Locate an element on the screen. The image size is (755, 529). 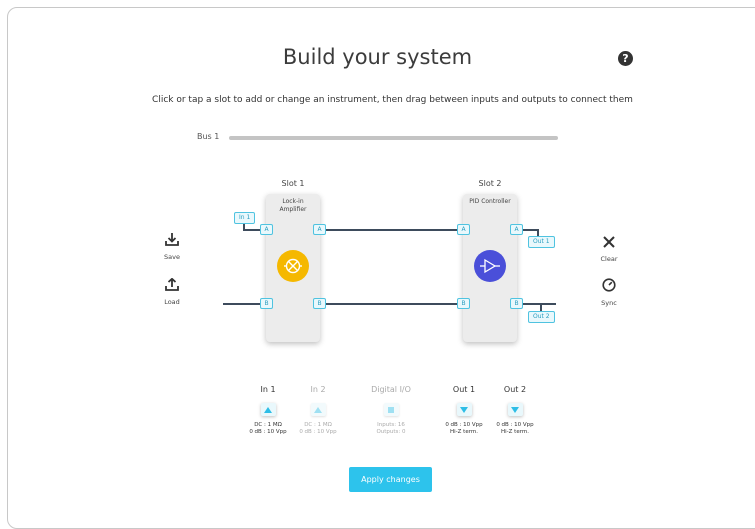
in-1-tag: In 1 is located at coordinates (245, 218).